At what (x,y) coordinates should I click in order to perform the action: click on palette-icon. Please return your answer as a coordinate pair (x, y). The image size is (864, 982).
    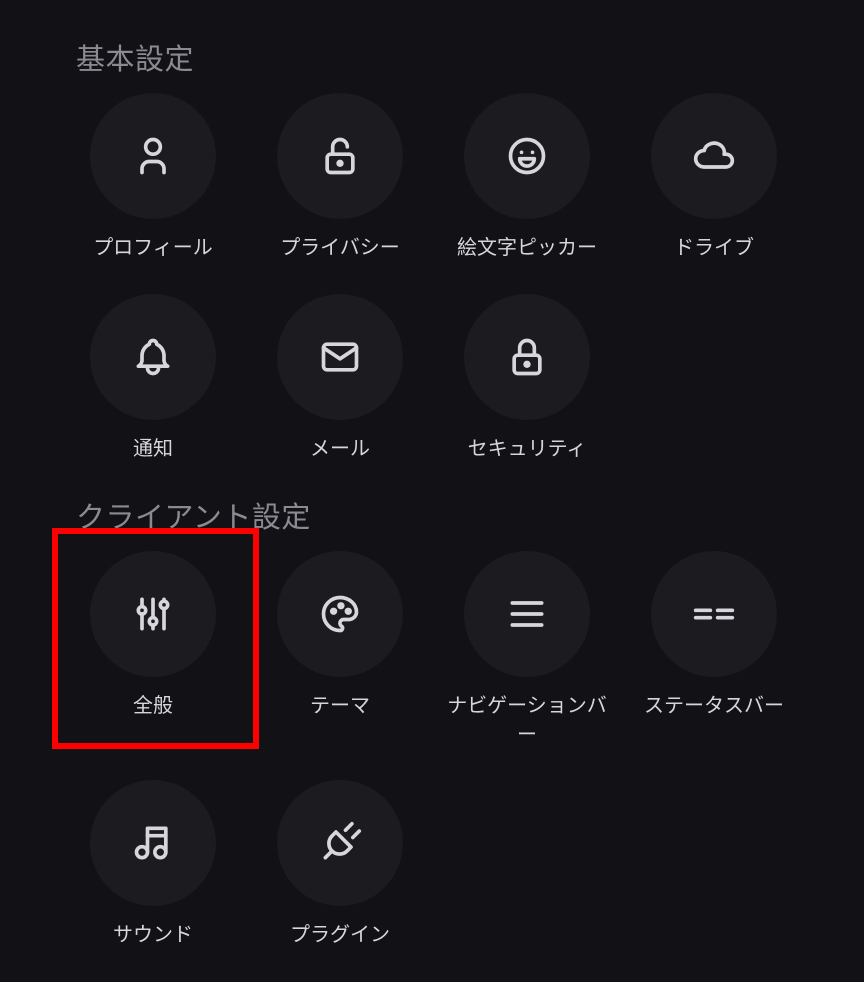
    Looking at the image, I should click on (340, 614).